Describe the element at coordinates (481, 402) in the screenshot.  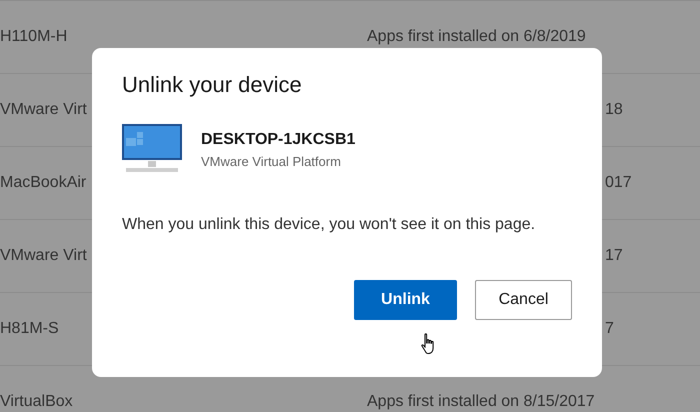
I see `install-date-text: Apps first installed on 8/15/2017` at that location.